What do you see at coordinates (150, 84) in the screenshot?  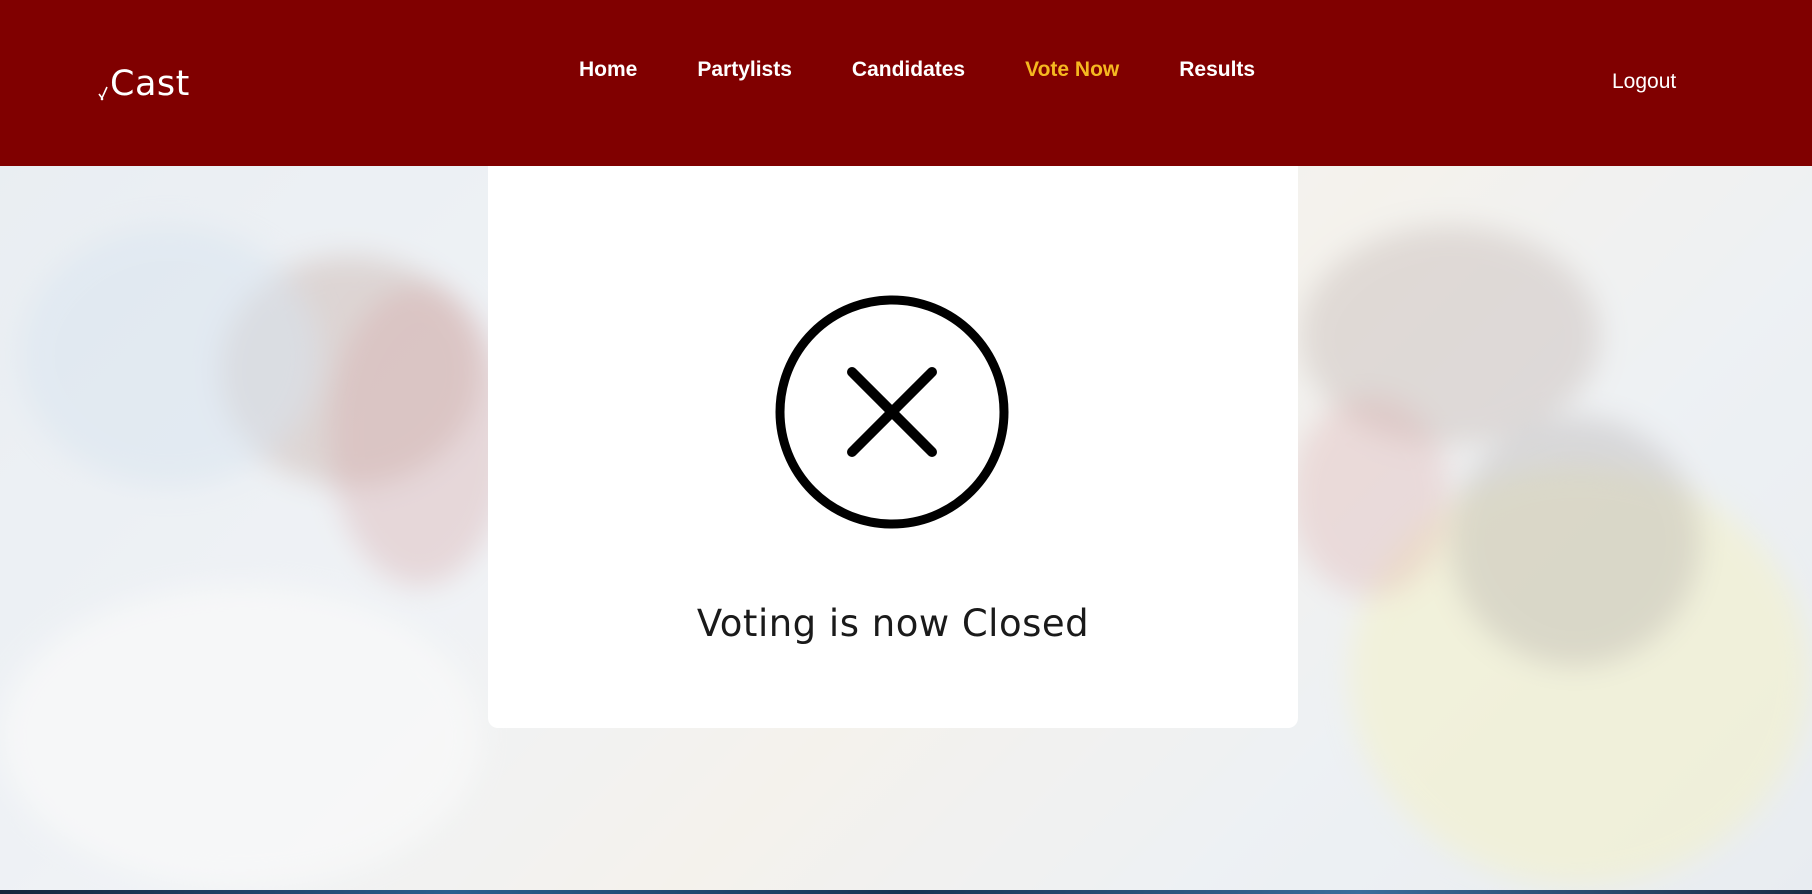 I see `brand-logo-text: Cast` at bounding box center [150, 84].